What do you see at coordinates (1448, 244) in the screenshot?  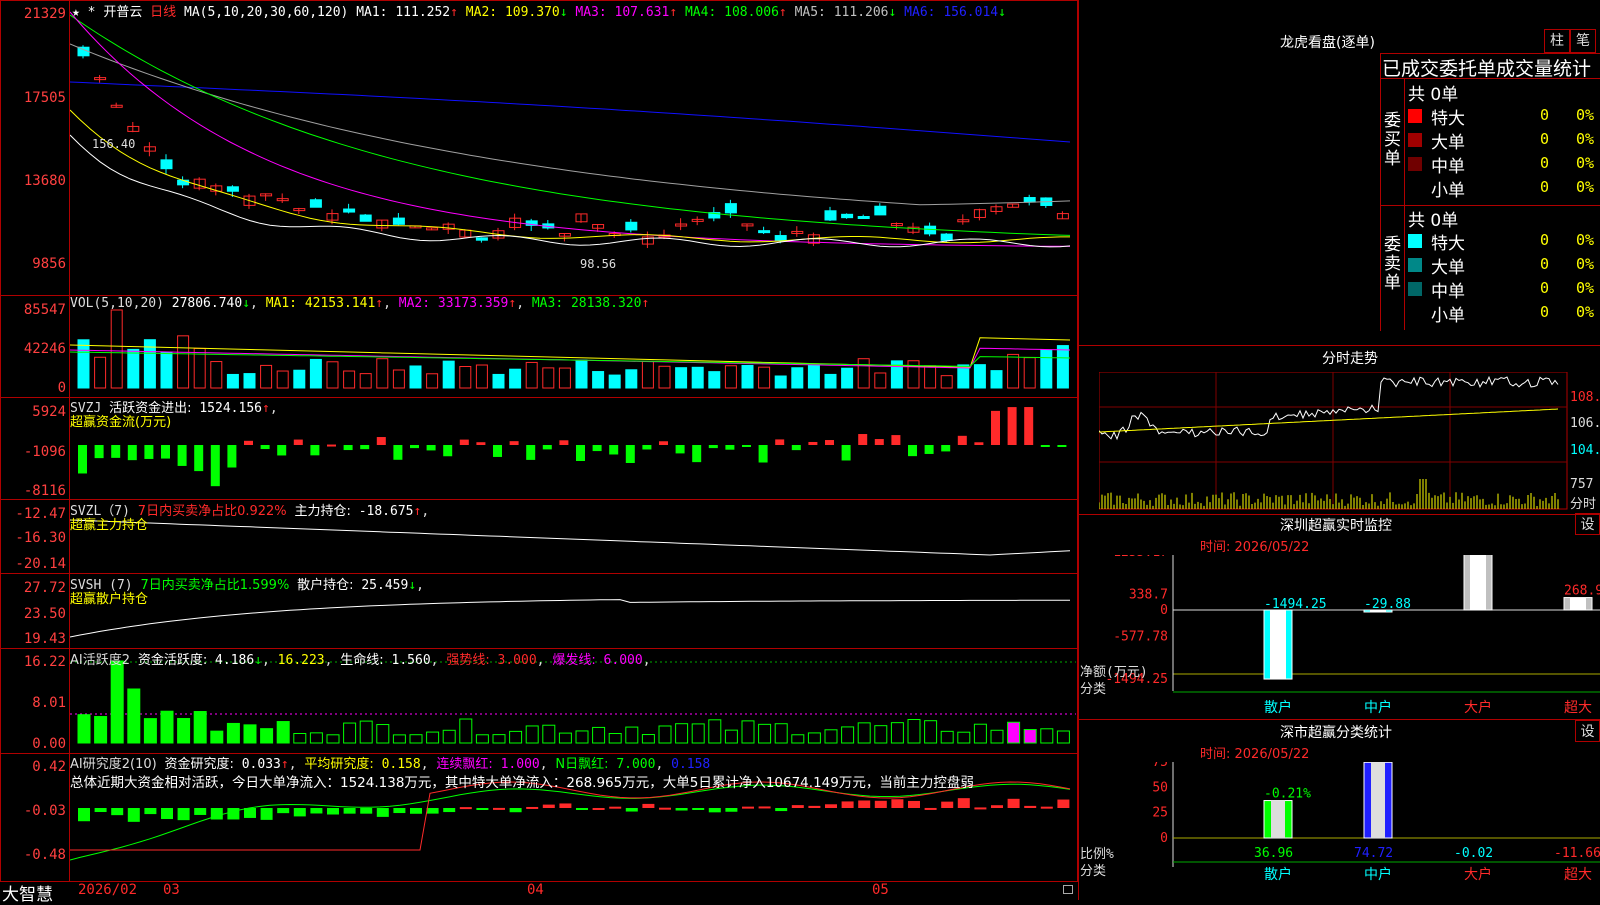 I see `sell-row-name: 特大` at bounding box center [1448, 244].